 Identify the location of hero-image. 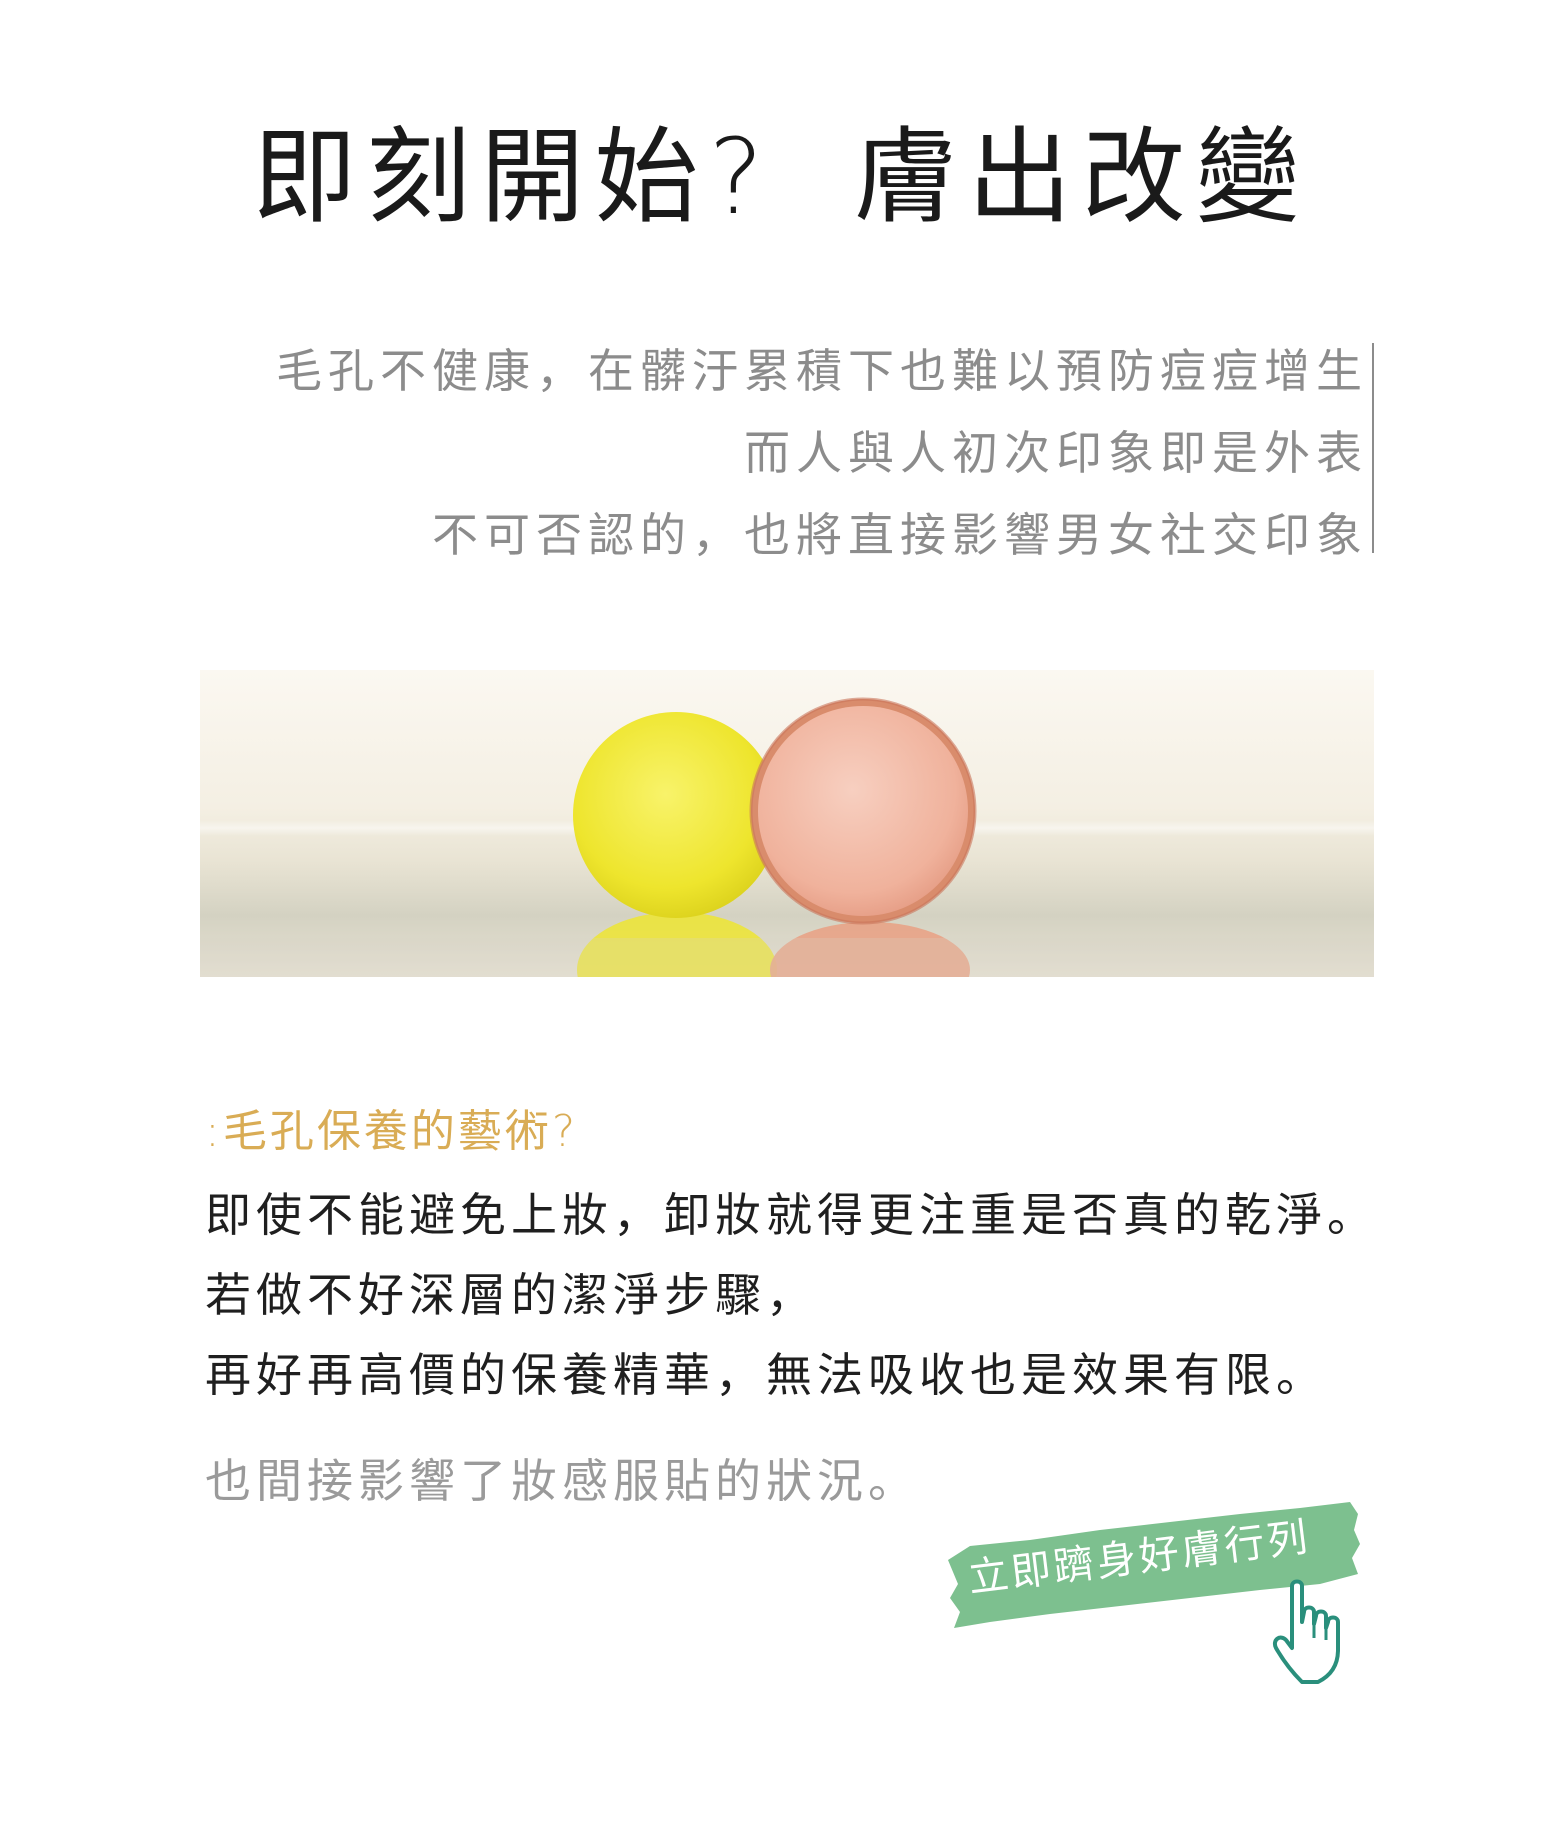
(787, 823).